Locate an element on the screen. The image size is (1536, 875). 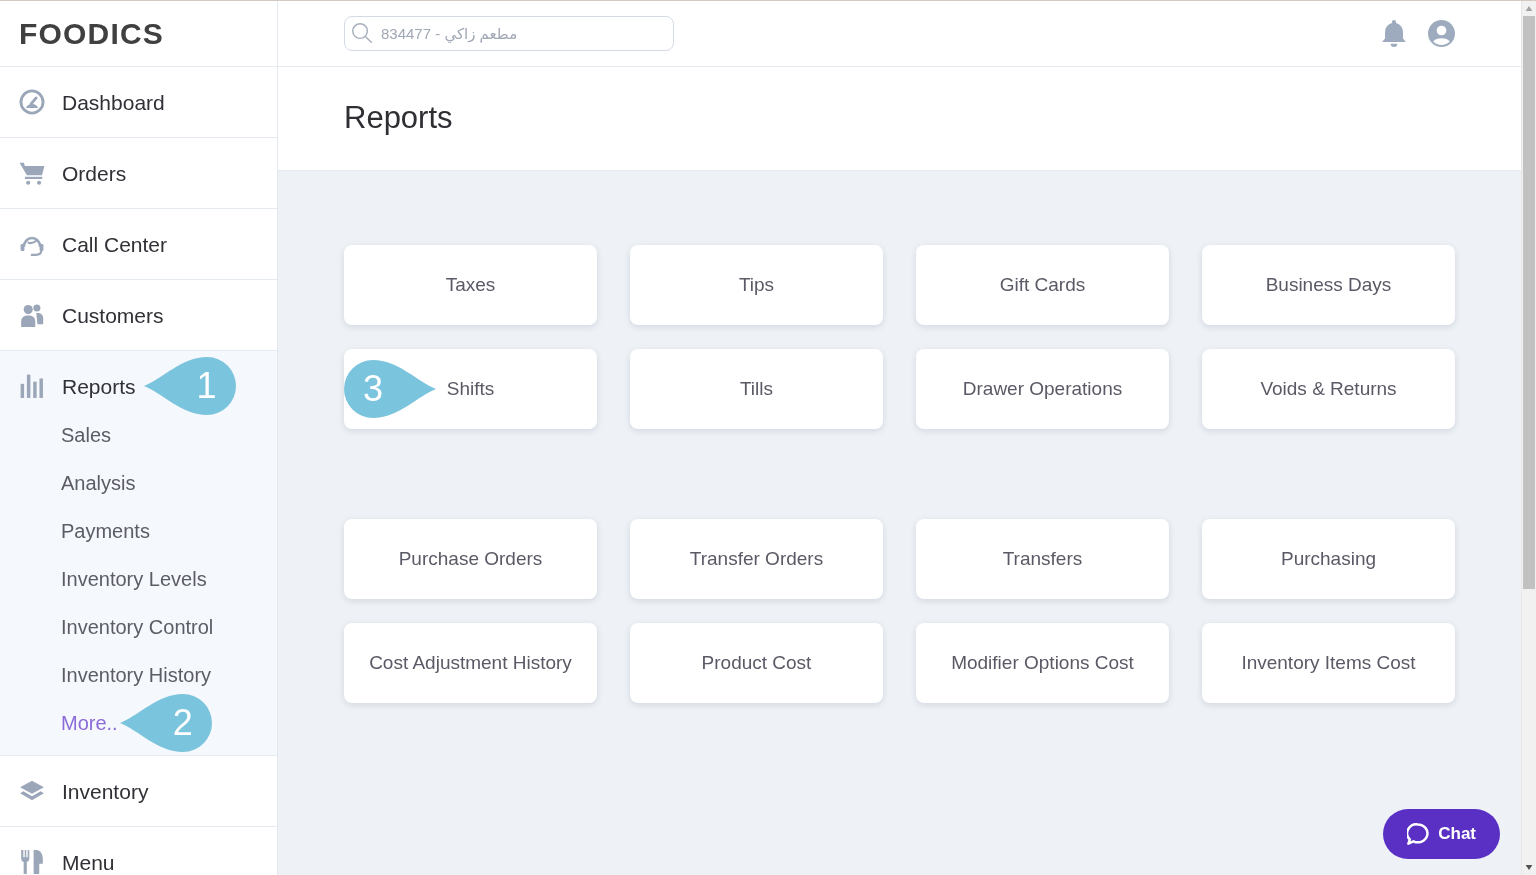
sidebar-item: Customers is located at coordinates (91, 315).